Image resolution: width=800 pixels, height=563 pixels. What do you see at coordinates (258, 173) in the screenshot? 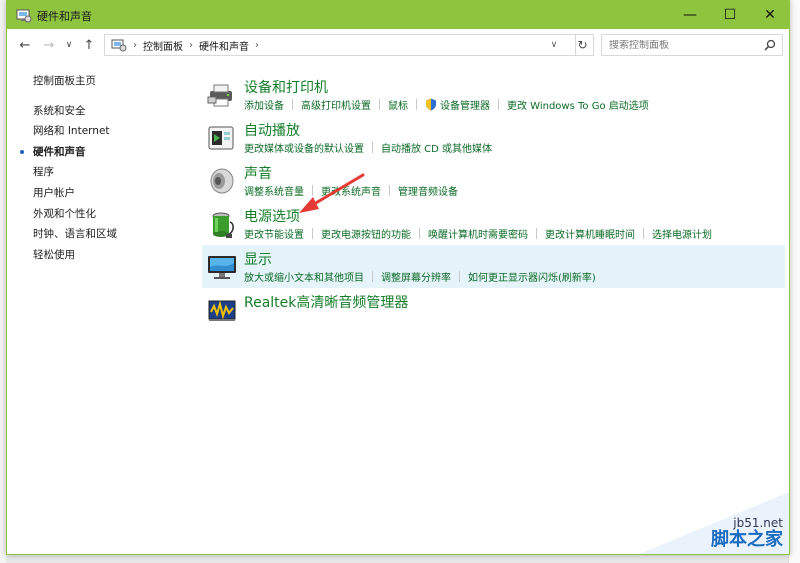
I see `category-title: 声音` at bounding box center [258, 173].